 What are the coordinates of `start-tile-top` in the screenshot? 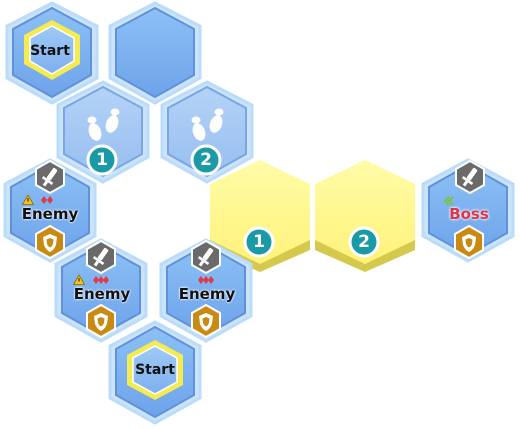 It's located at (52, 53).